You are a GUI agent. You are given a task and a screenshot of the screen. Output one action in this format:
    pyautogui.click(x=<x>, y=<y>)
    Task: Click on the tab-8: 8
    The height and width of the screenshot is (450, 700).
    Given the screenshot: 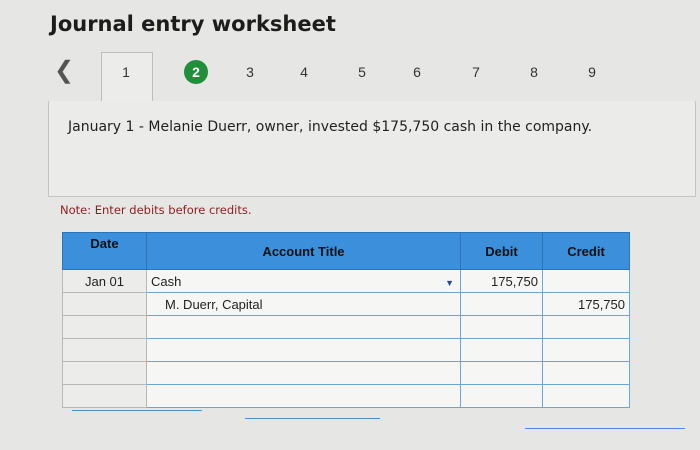 What is the action you would take?
    pyautogui.click(x=534, y=72)
    